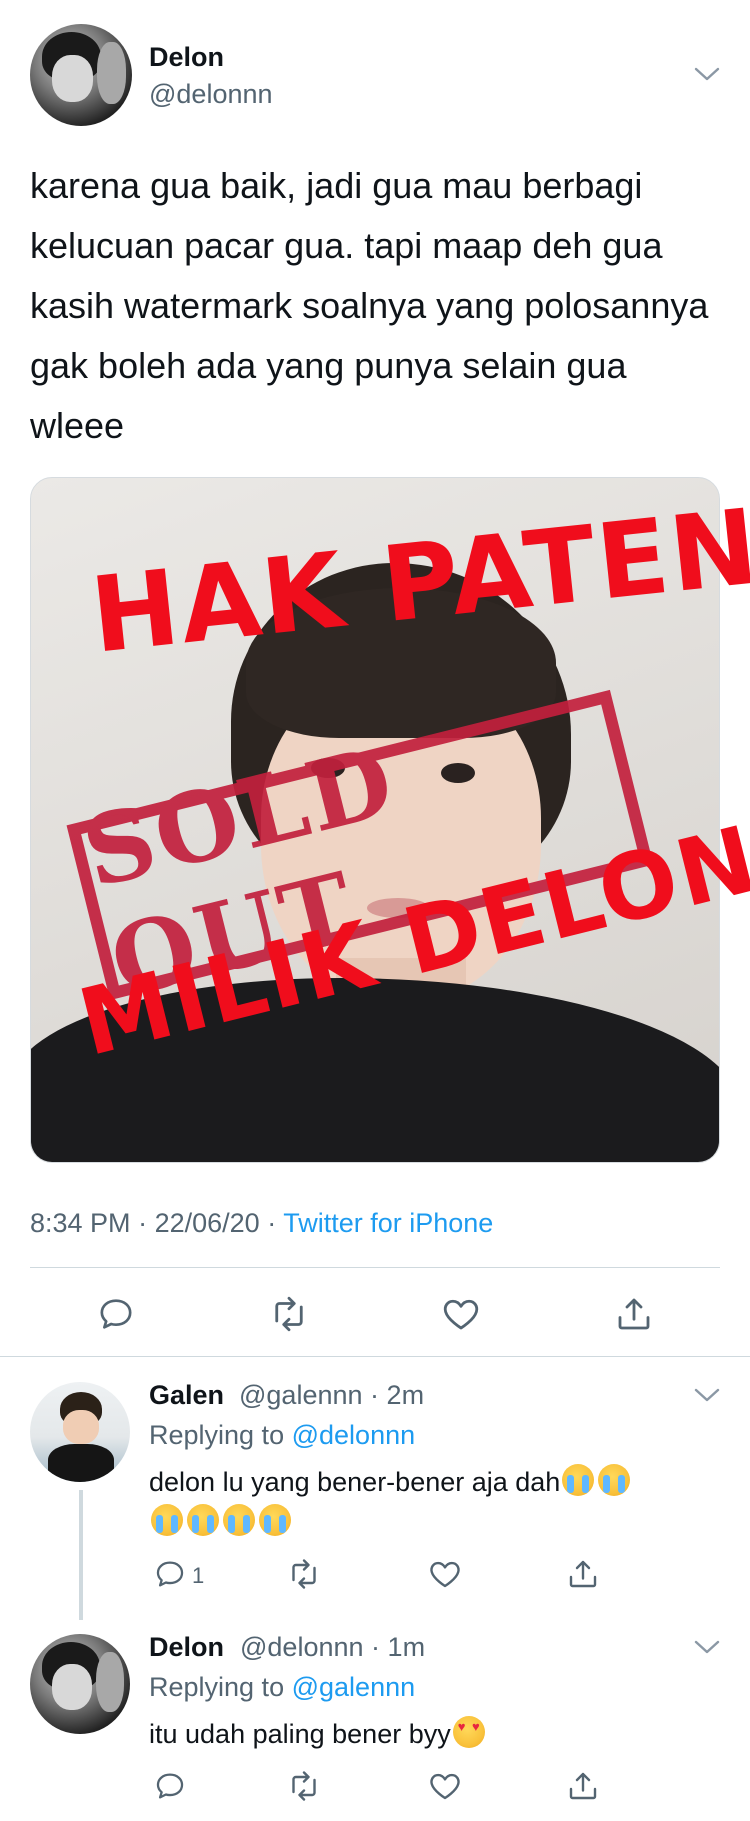  Describe the element at coordinates (186, 57) in the screenshot. I see `author-name: Delon` at that location.